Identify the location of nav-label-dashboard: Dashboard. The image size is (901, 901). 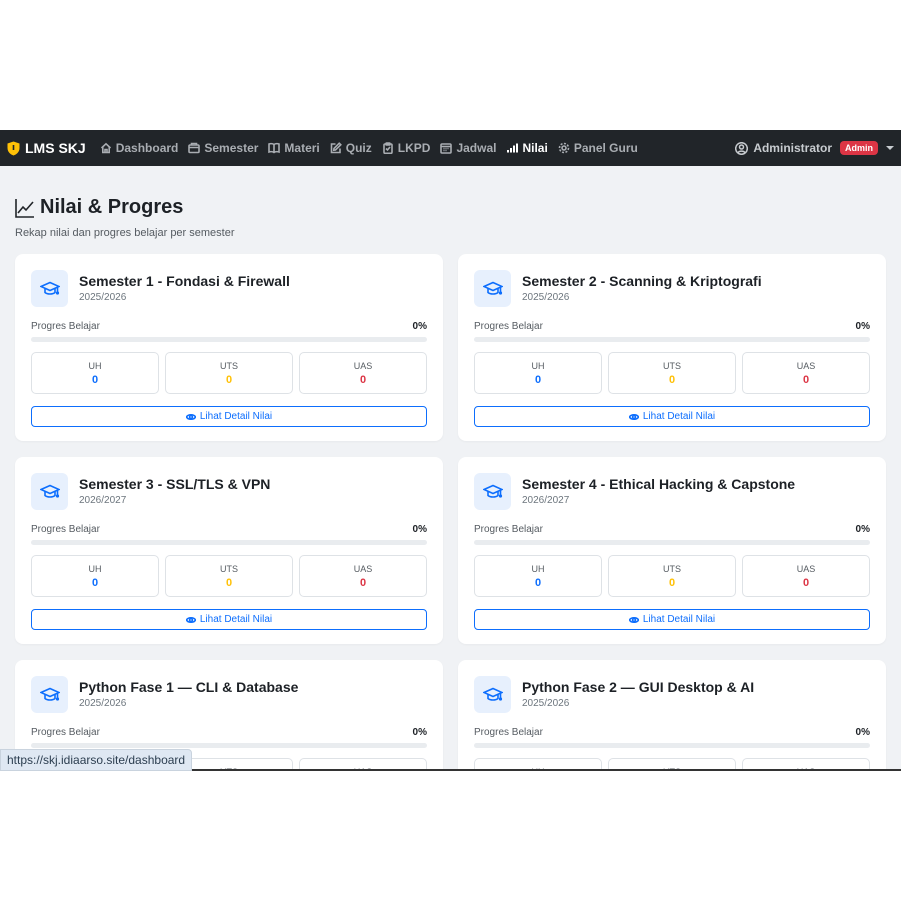
(147, 148).